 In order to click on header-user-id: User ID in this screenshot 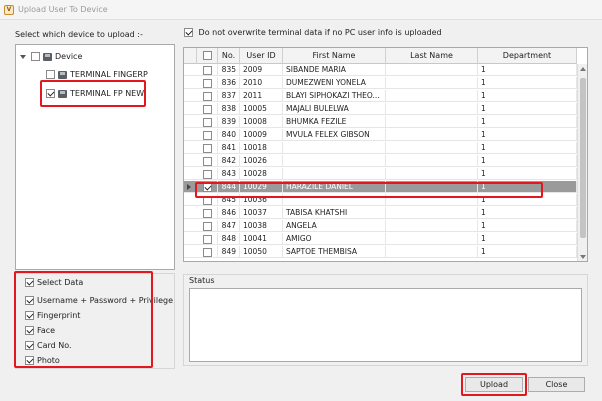, I will do `click(261, 56)`.